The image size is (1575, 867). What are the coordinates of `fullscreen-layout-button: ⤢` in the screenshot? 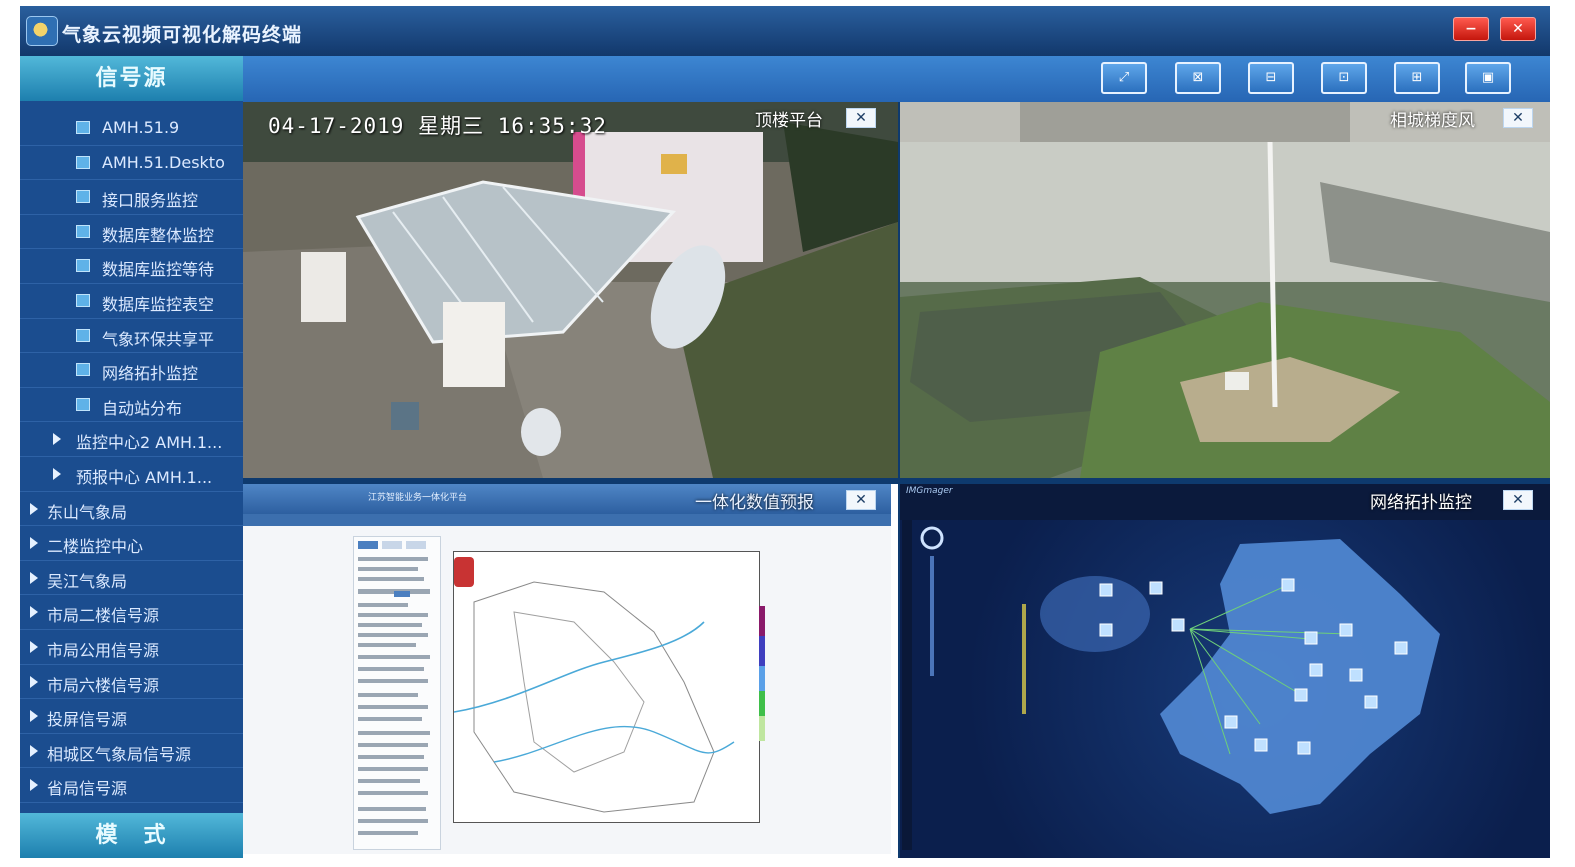 It's located at (1124, 78).